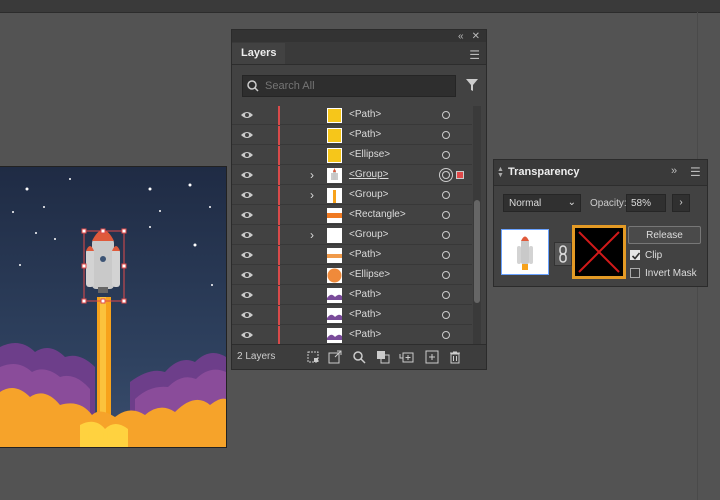 This screenshot has width=720, height=500. Describe the element at coordinates (383, 357) in the screenshot. I see `clipping-mask-icon` at that location.